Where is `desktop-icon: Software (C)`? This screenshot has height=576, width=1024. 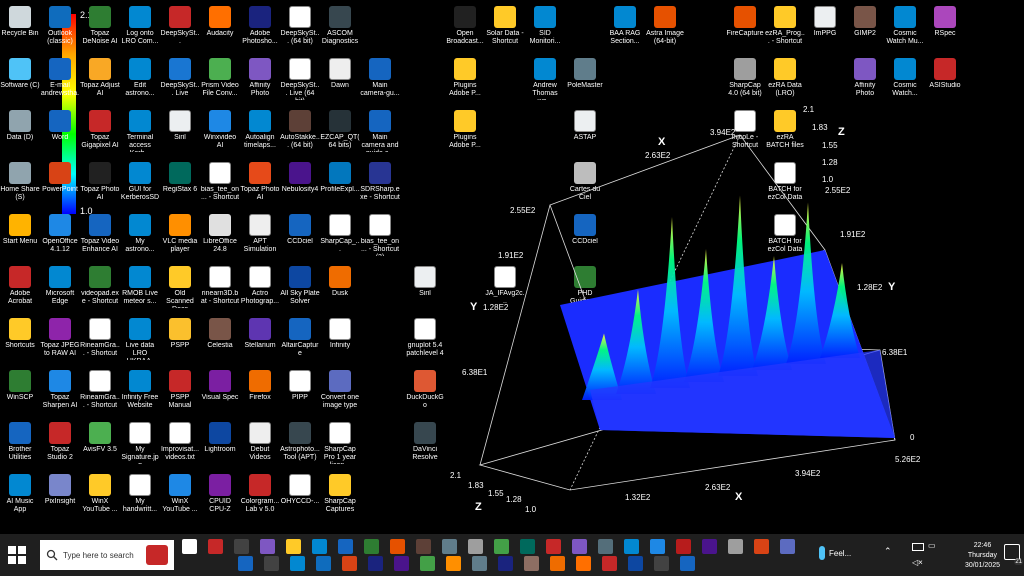
desktop-icon: Software (C) is located at coordinates (20, 85).